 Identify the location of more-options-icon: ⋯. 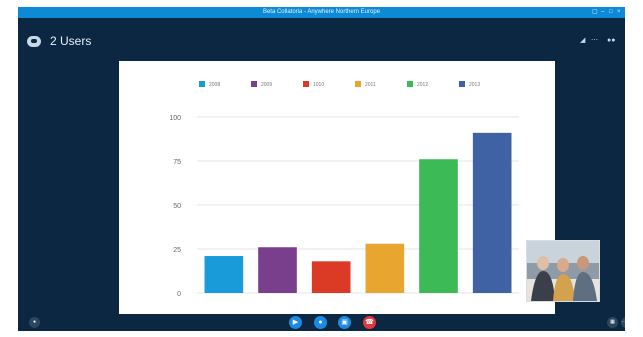
(623, 322).